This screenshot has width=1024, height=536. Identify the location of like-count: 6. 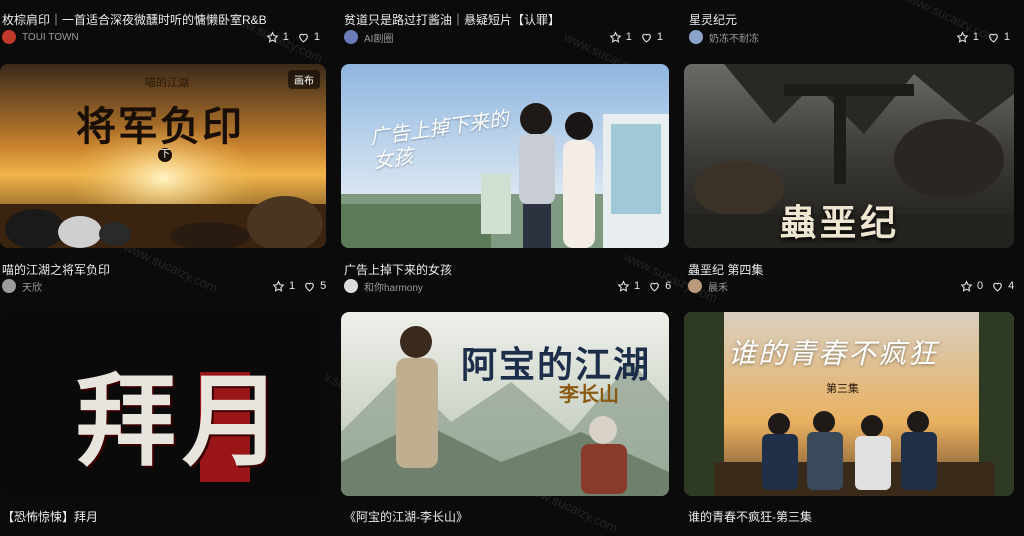
(668, 286).